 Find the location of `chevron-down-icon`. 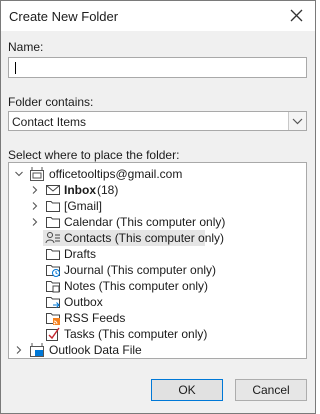

chevron-down-icon is located at coordinates (297, 121).